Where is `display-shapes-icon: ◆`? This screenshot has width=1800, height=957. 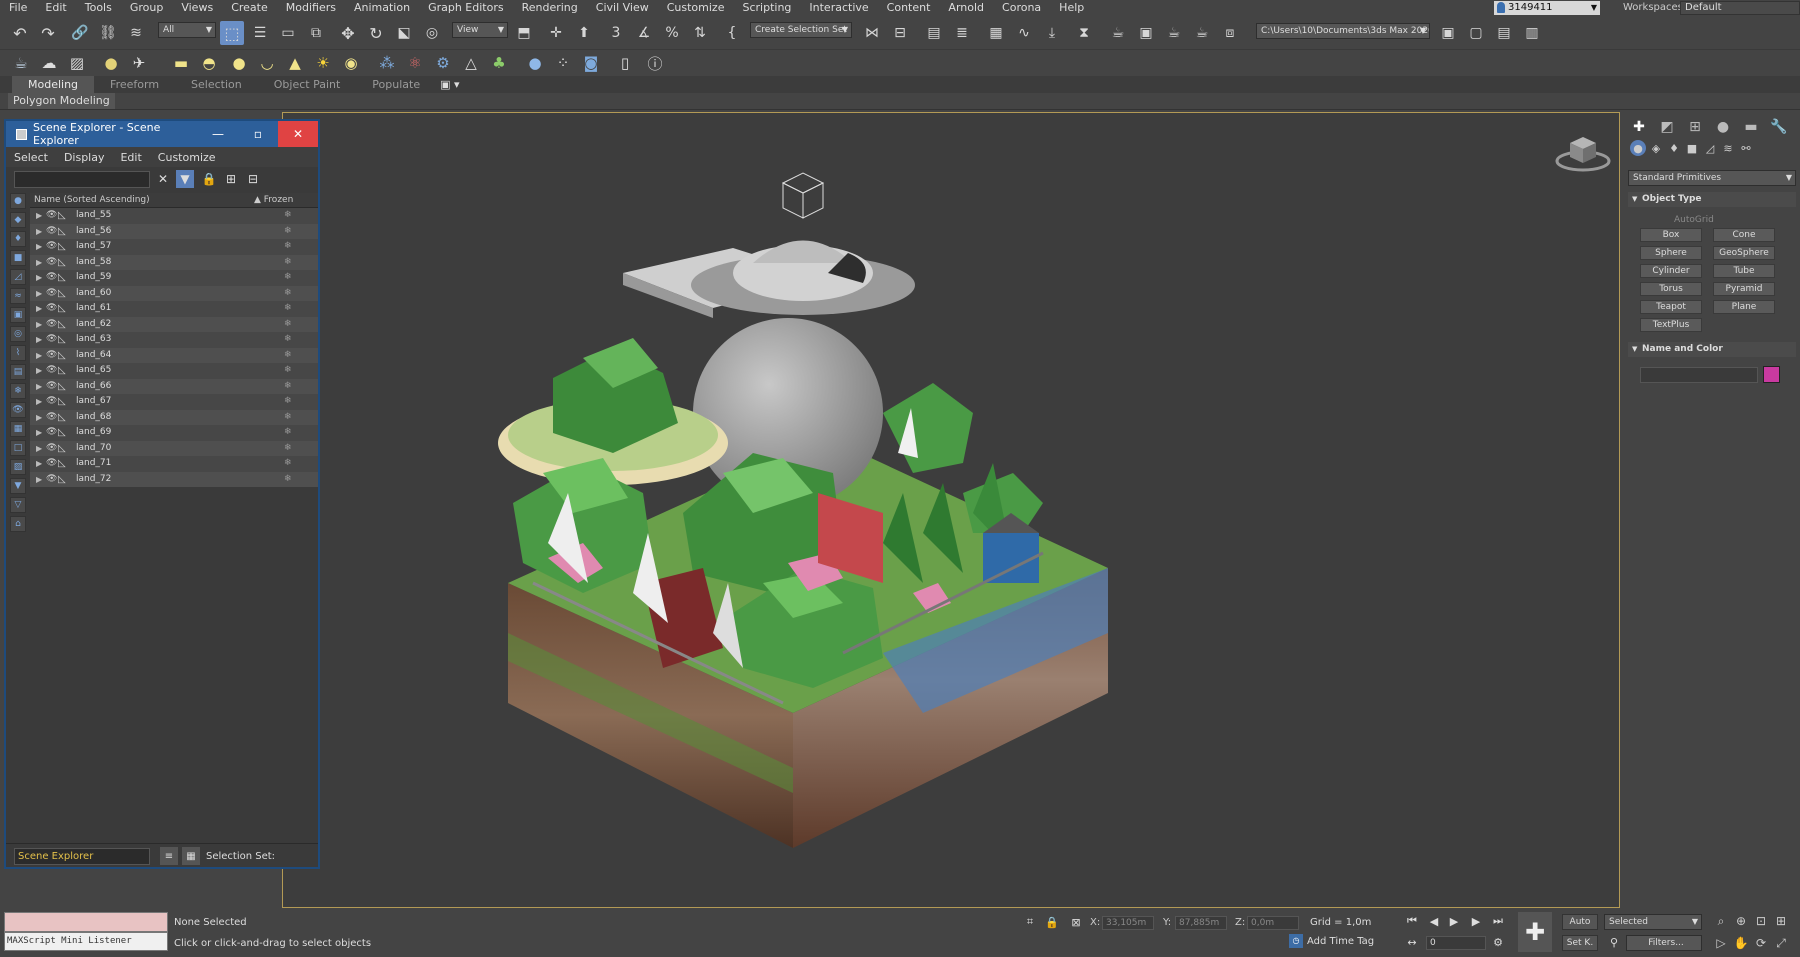
display-shapes-icon: ◆ is located at coordinates (18, 220).